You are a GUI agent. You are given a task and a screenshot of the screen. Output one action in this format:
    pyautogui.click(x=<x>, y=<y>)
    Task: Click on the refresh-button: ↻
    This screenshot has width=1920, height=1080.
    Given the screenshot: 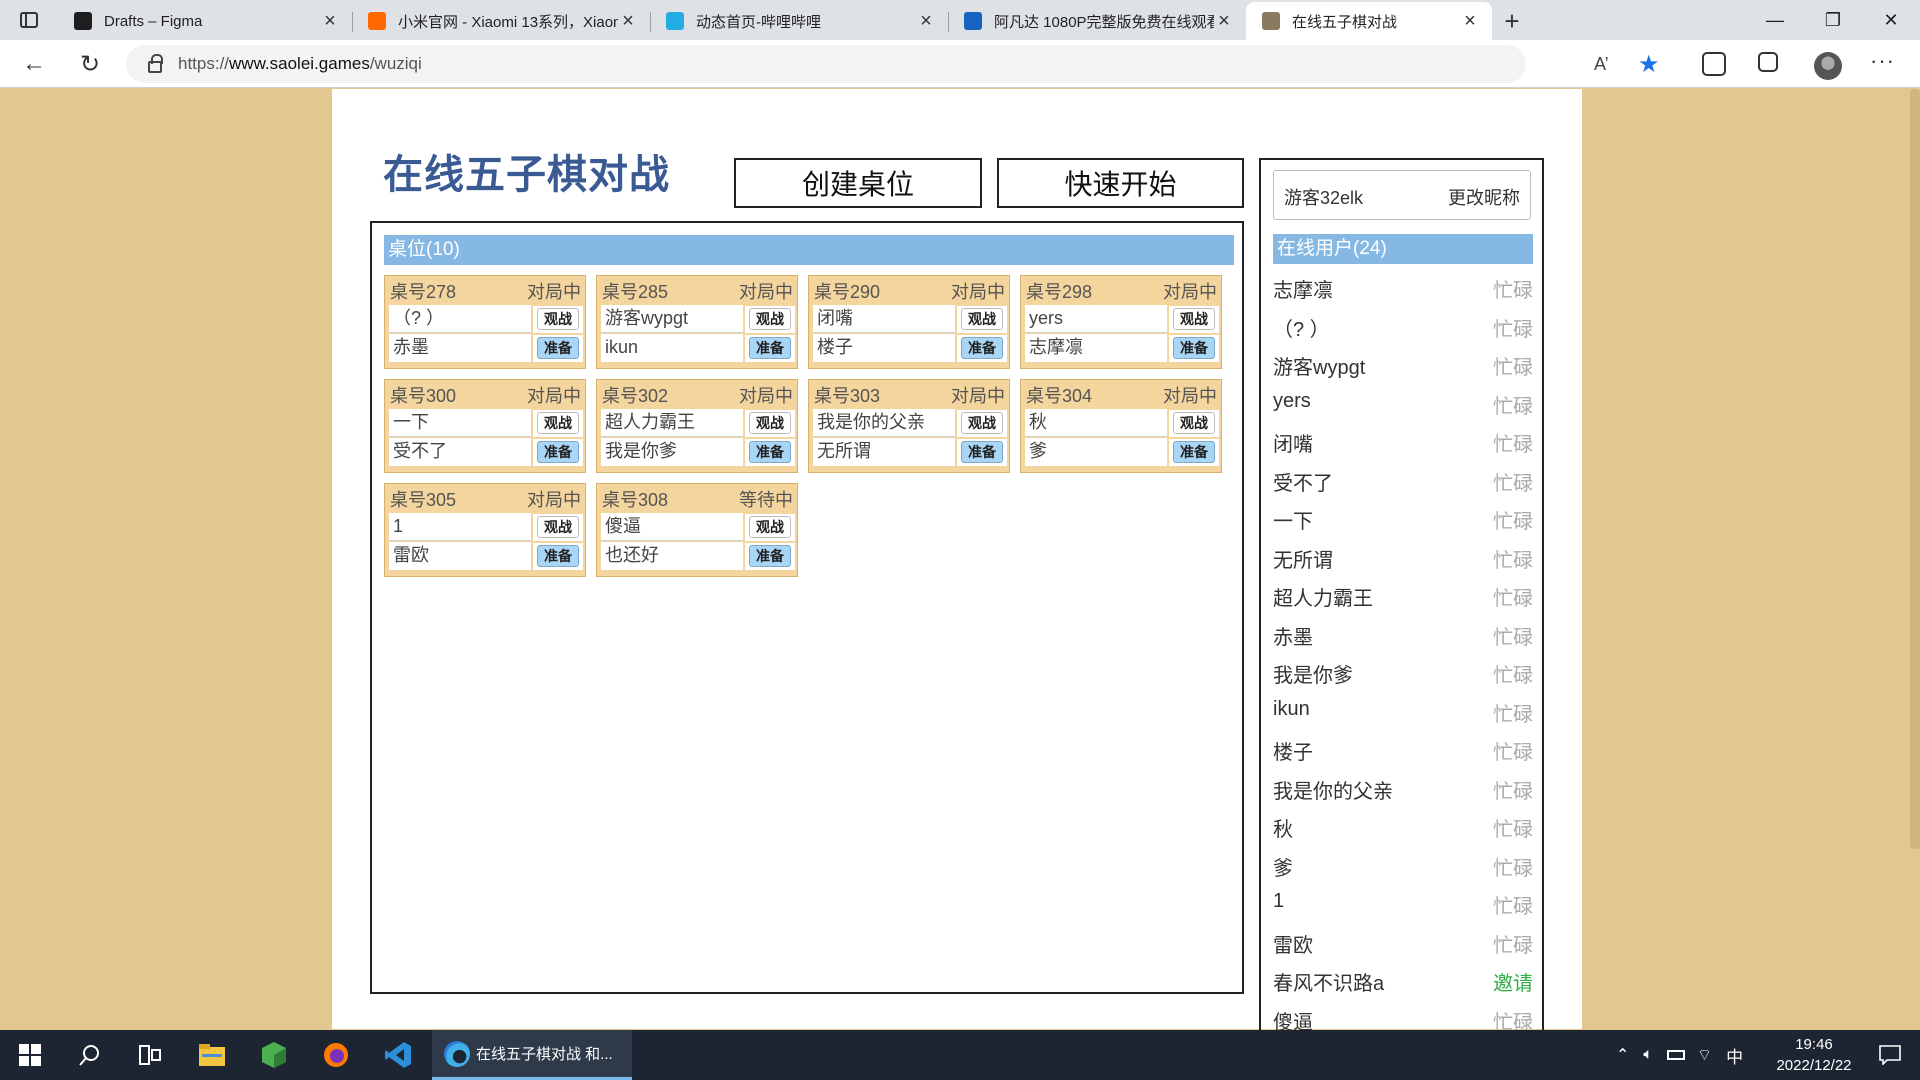 What is the action you would take?
    pyautogui.click(x=90, y=64)
    